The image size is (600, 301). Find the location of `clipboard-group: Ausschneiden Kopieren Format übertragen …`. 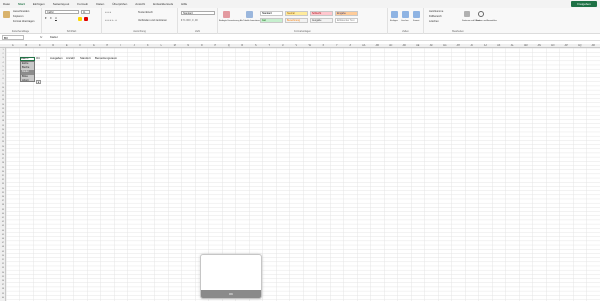

clipboard-group: Ausschneiden Kopieren Format übertragen … is located at coordinates (21, 21).